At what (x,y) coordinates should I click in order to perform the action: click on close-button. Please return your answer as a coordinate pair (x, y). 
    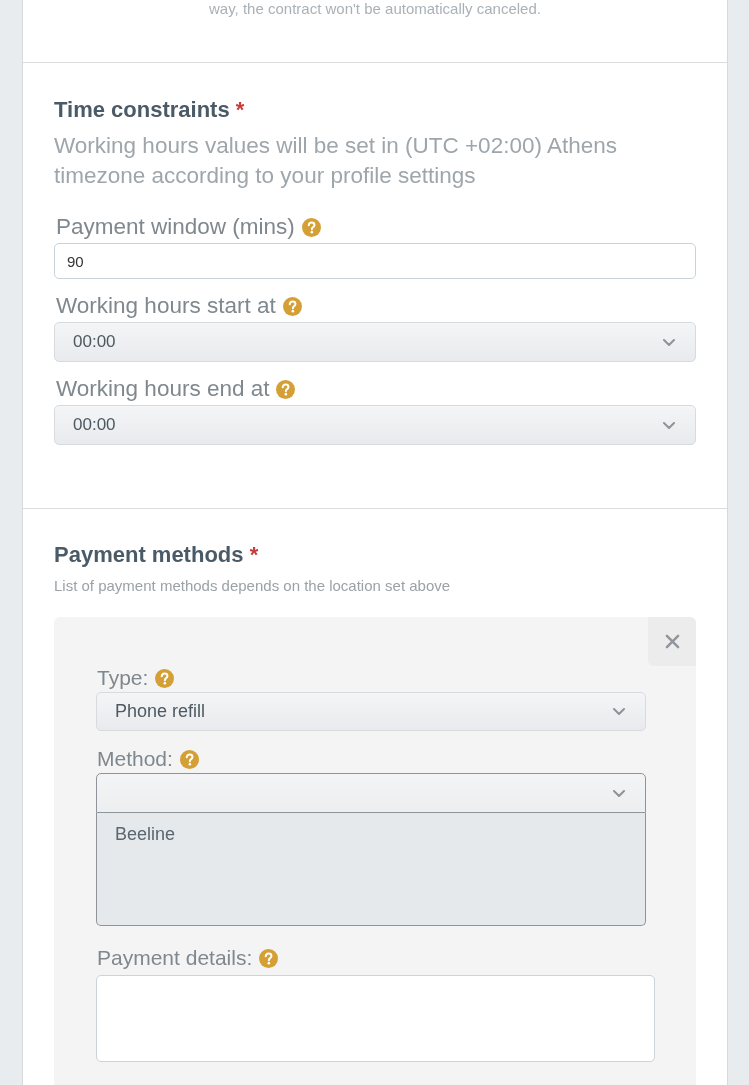
    Looking at the image, I should click on (672, 641).